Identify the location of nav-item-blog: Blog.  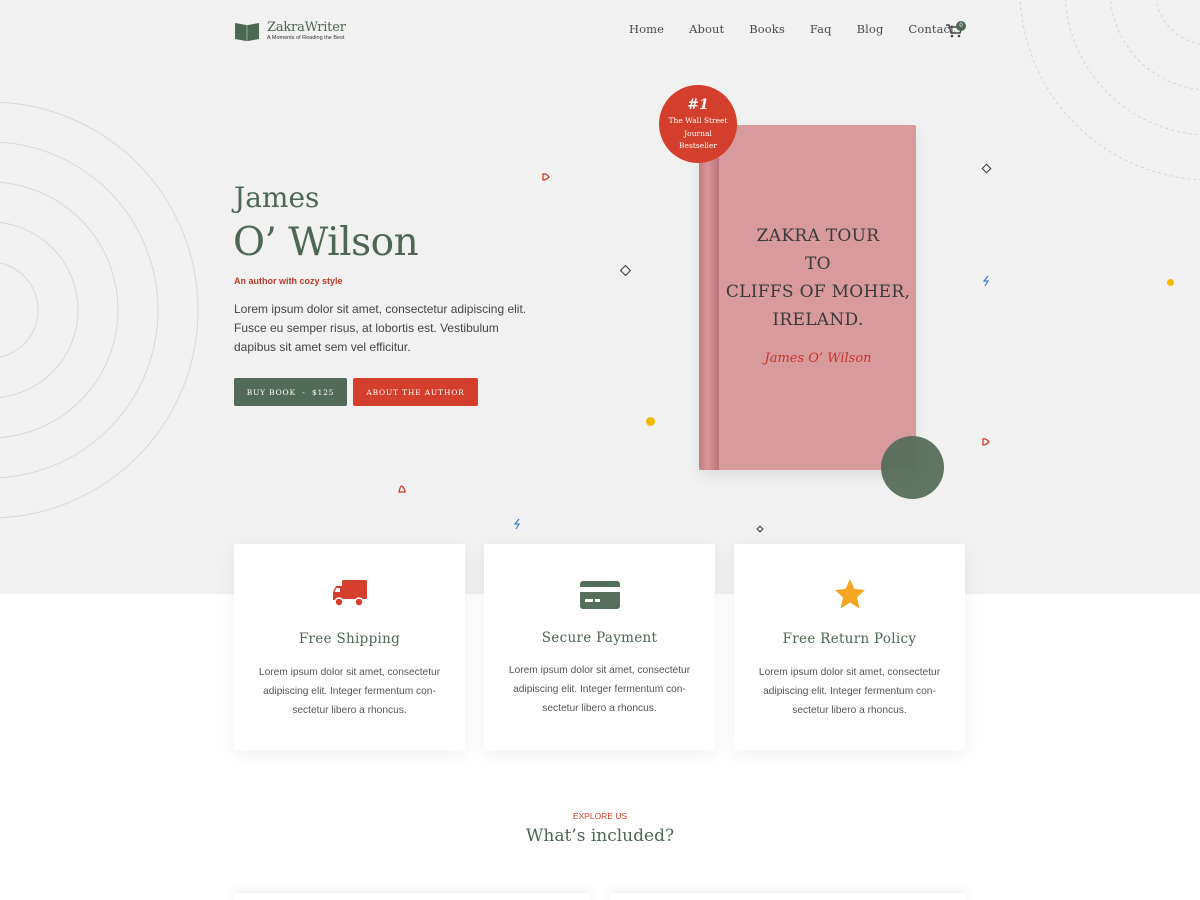
(870, 29).